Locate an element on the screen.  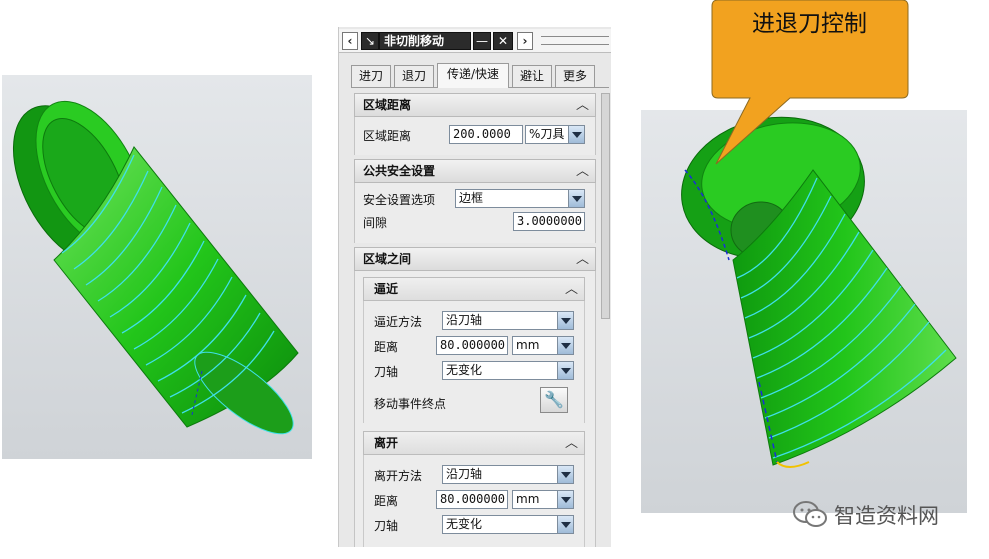
approach-distance-input: 80.000000 is located at coordinates (472, 345).